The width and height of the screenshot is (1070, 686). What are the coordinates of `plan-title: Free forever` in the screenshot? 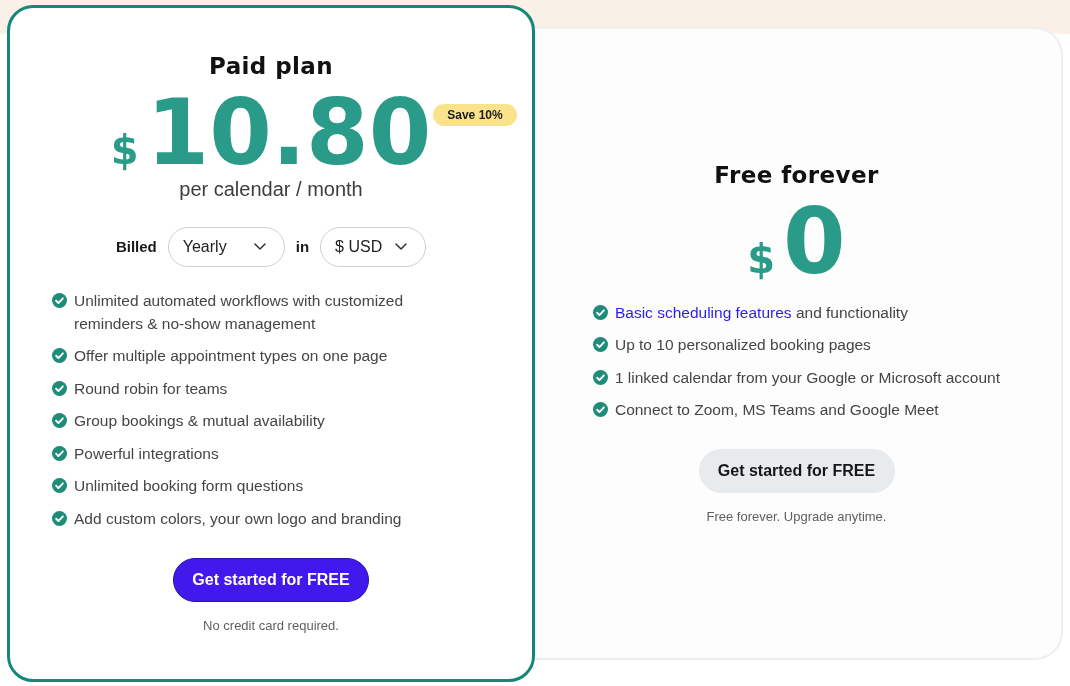 It's located at (796, 174).